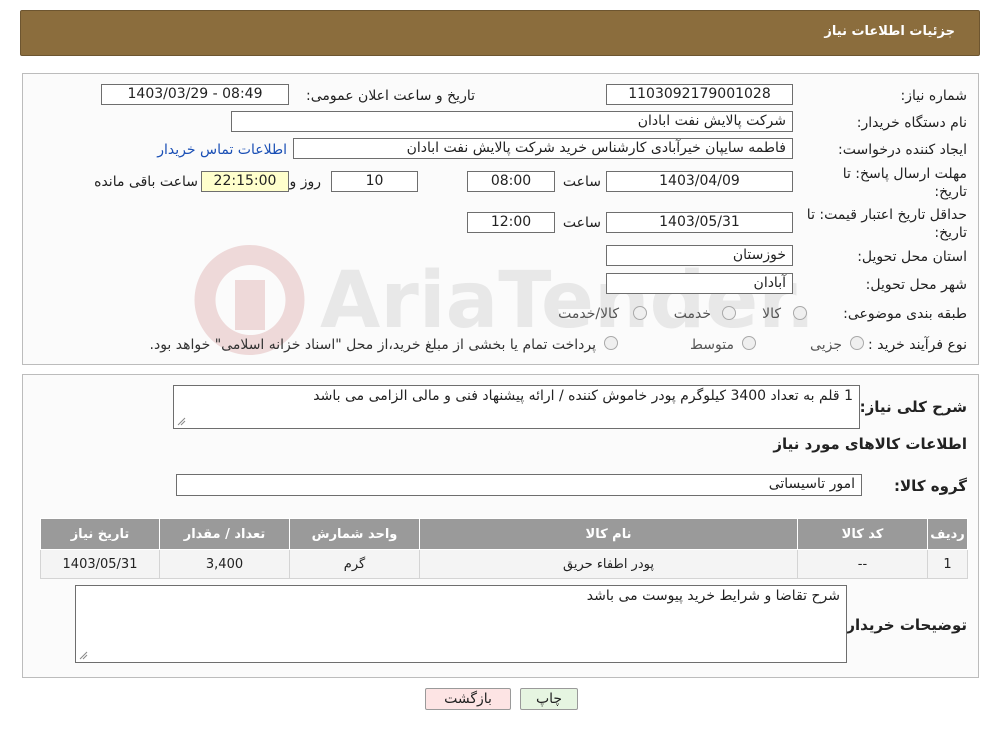  Describe the element at coordinates (950, 192) in the screenshot. I see `deadline-label-date: تاریخ:` at that location.